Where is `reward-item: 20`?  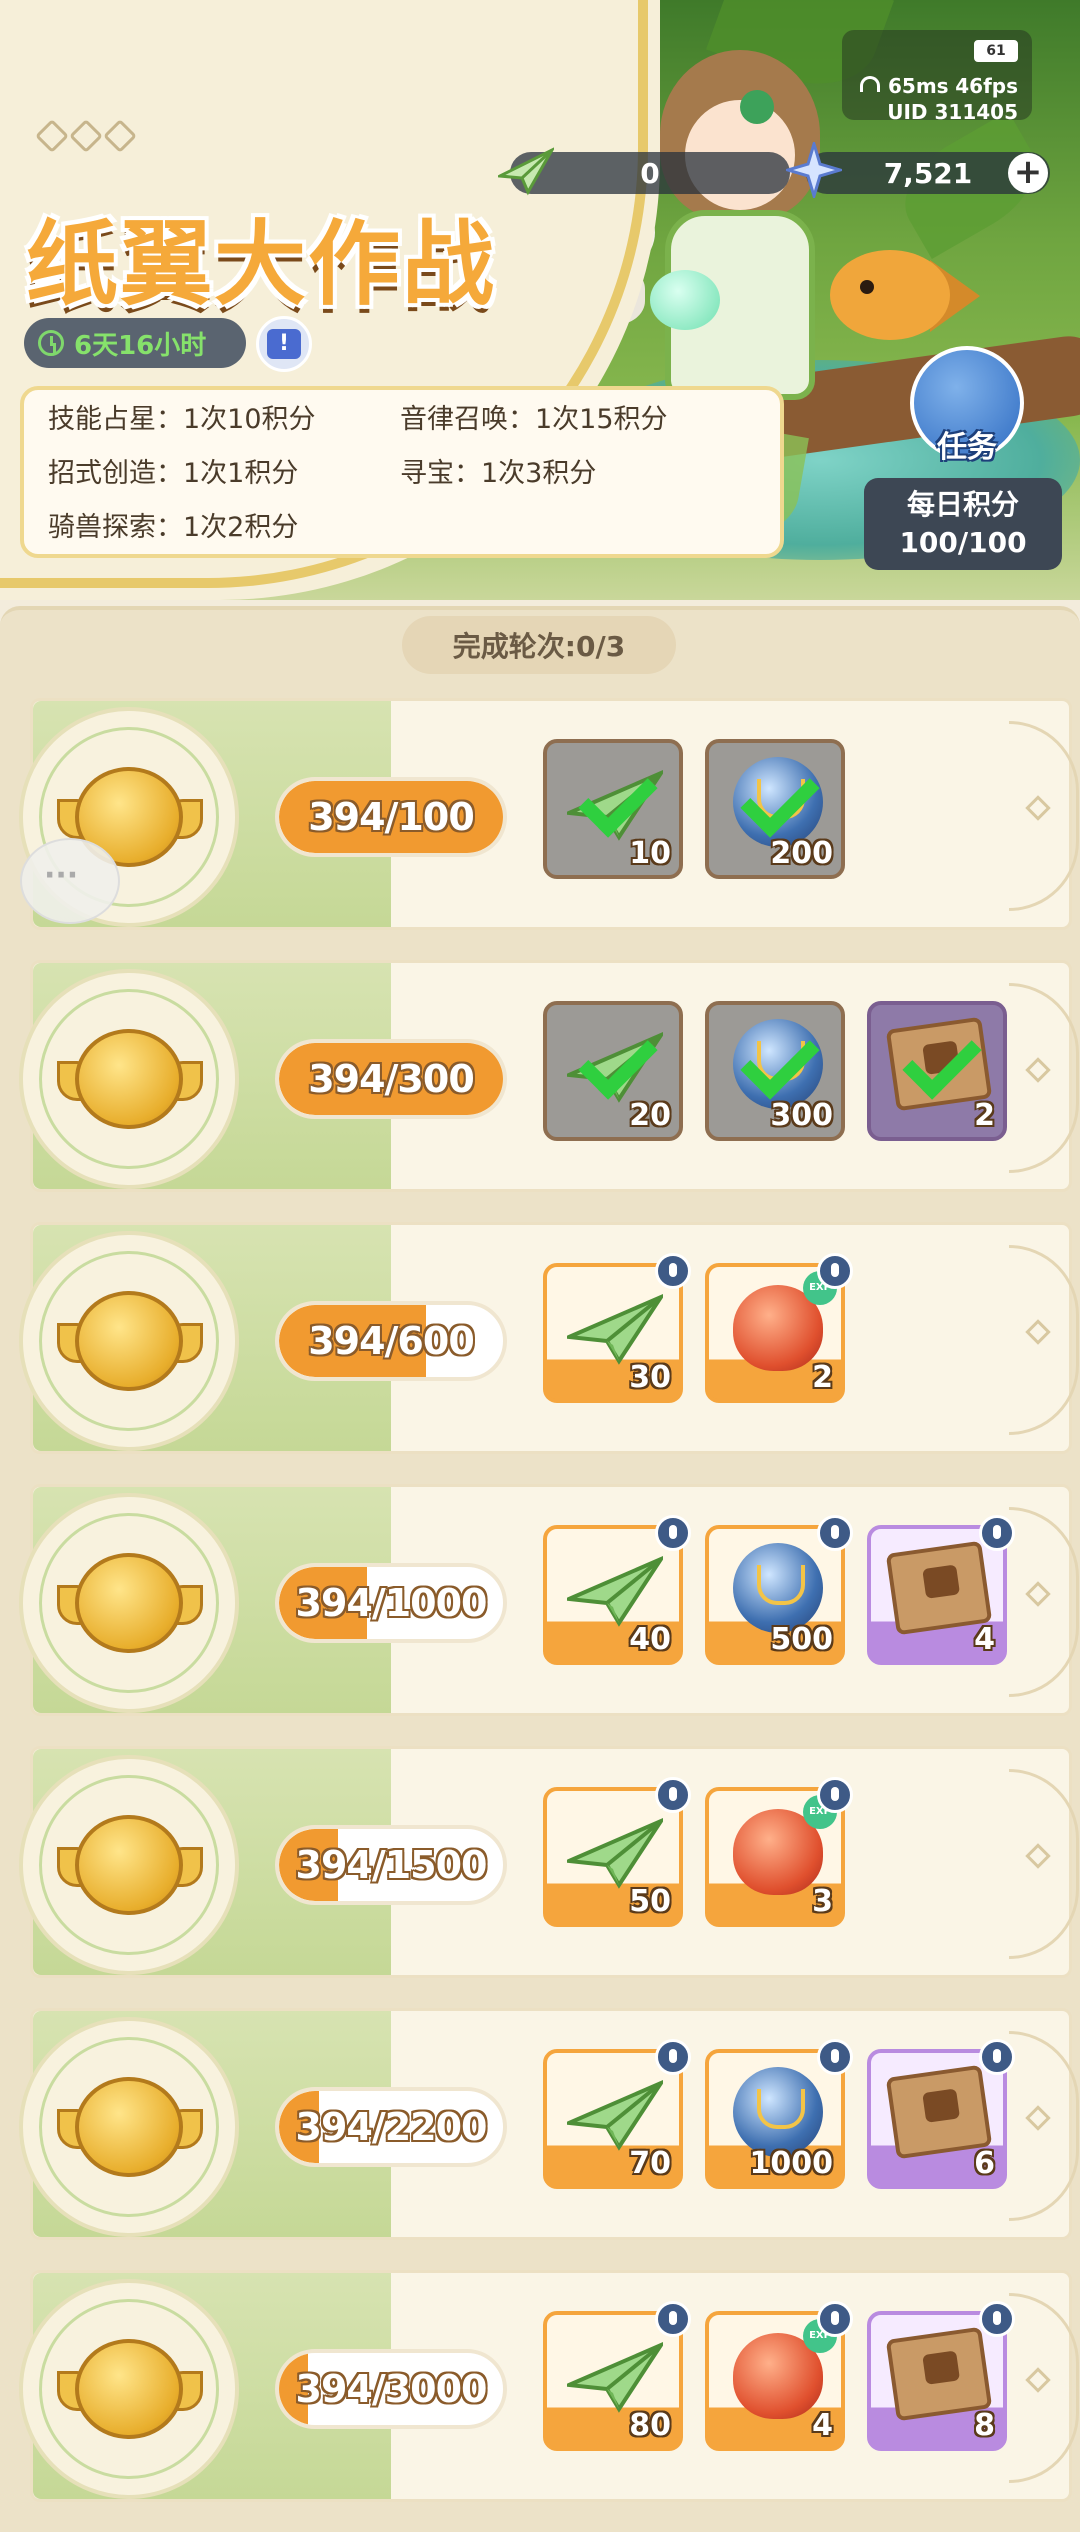
reward-item: 20 is located at coordinates (613, 1071).